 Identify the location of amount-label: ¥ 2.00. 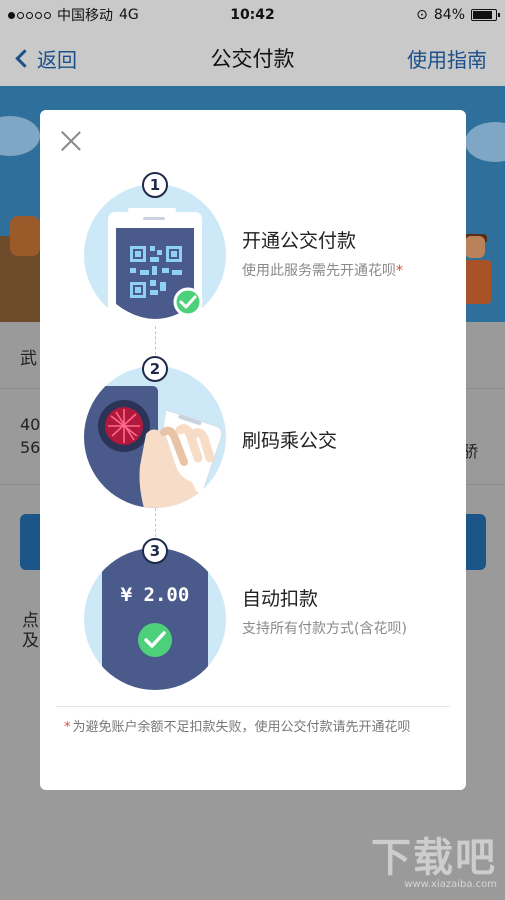
(155, 595).